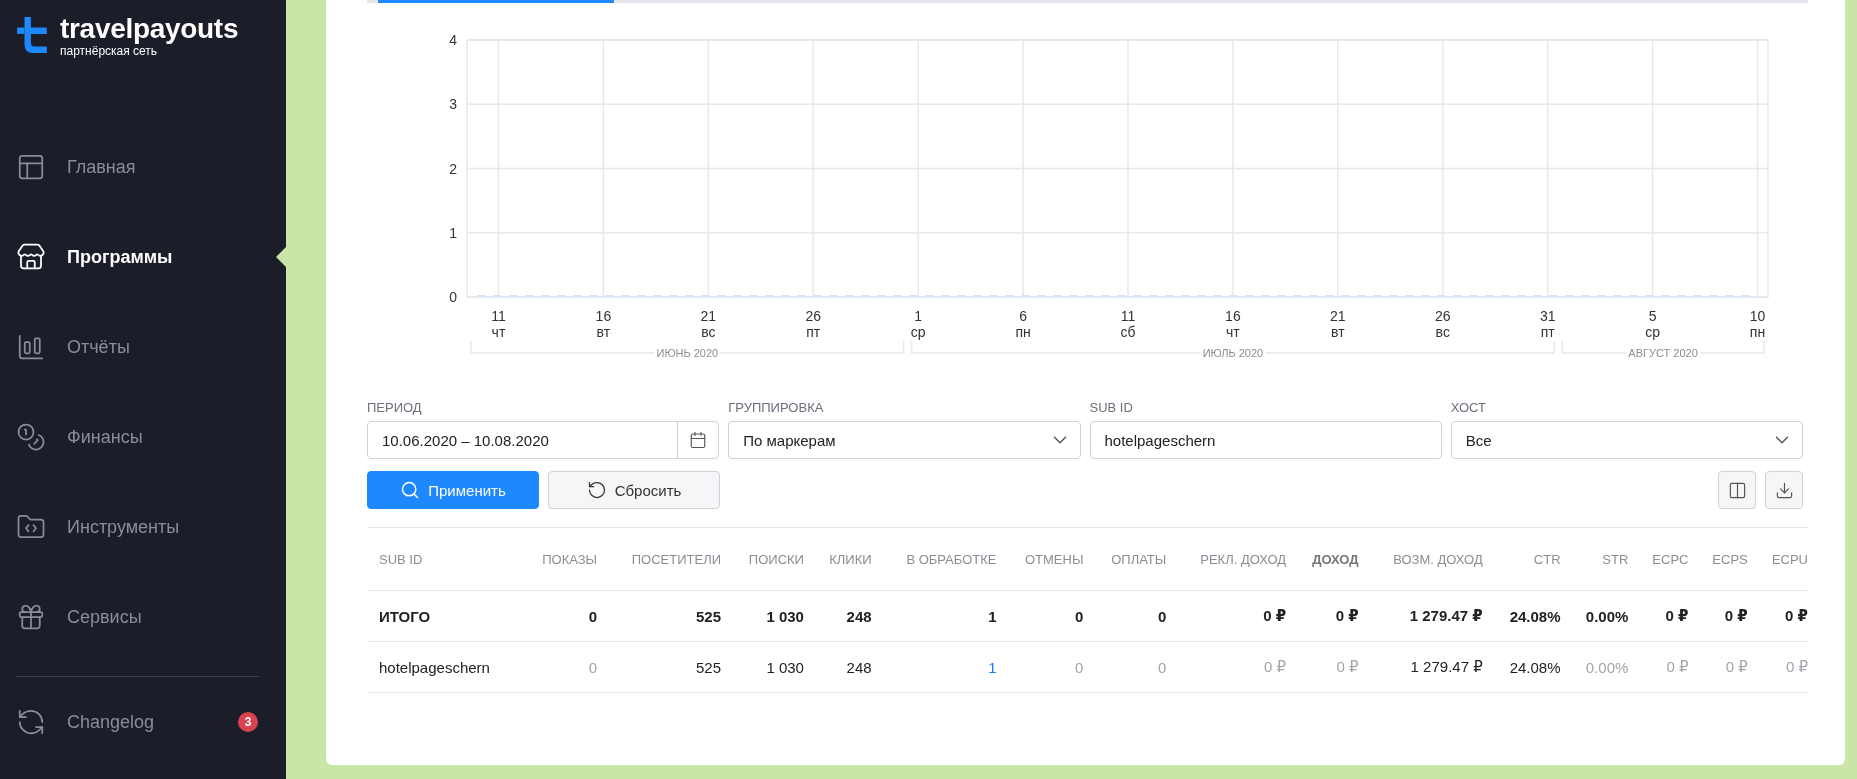 The image size is (1857, 779). I want to click on column-header: В ОБРАБОТКЕ, so click(934, 559).